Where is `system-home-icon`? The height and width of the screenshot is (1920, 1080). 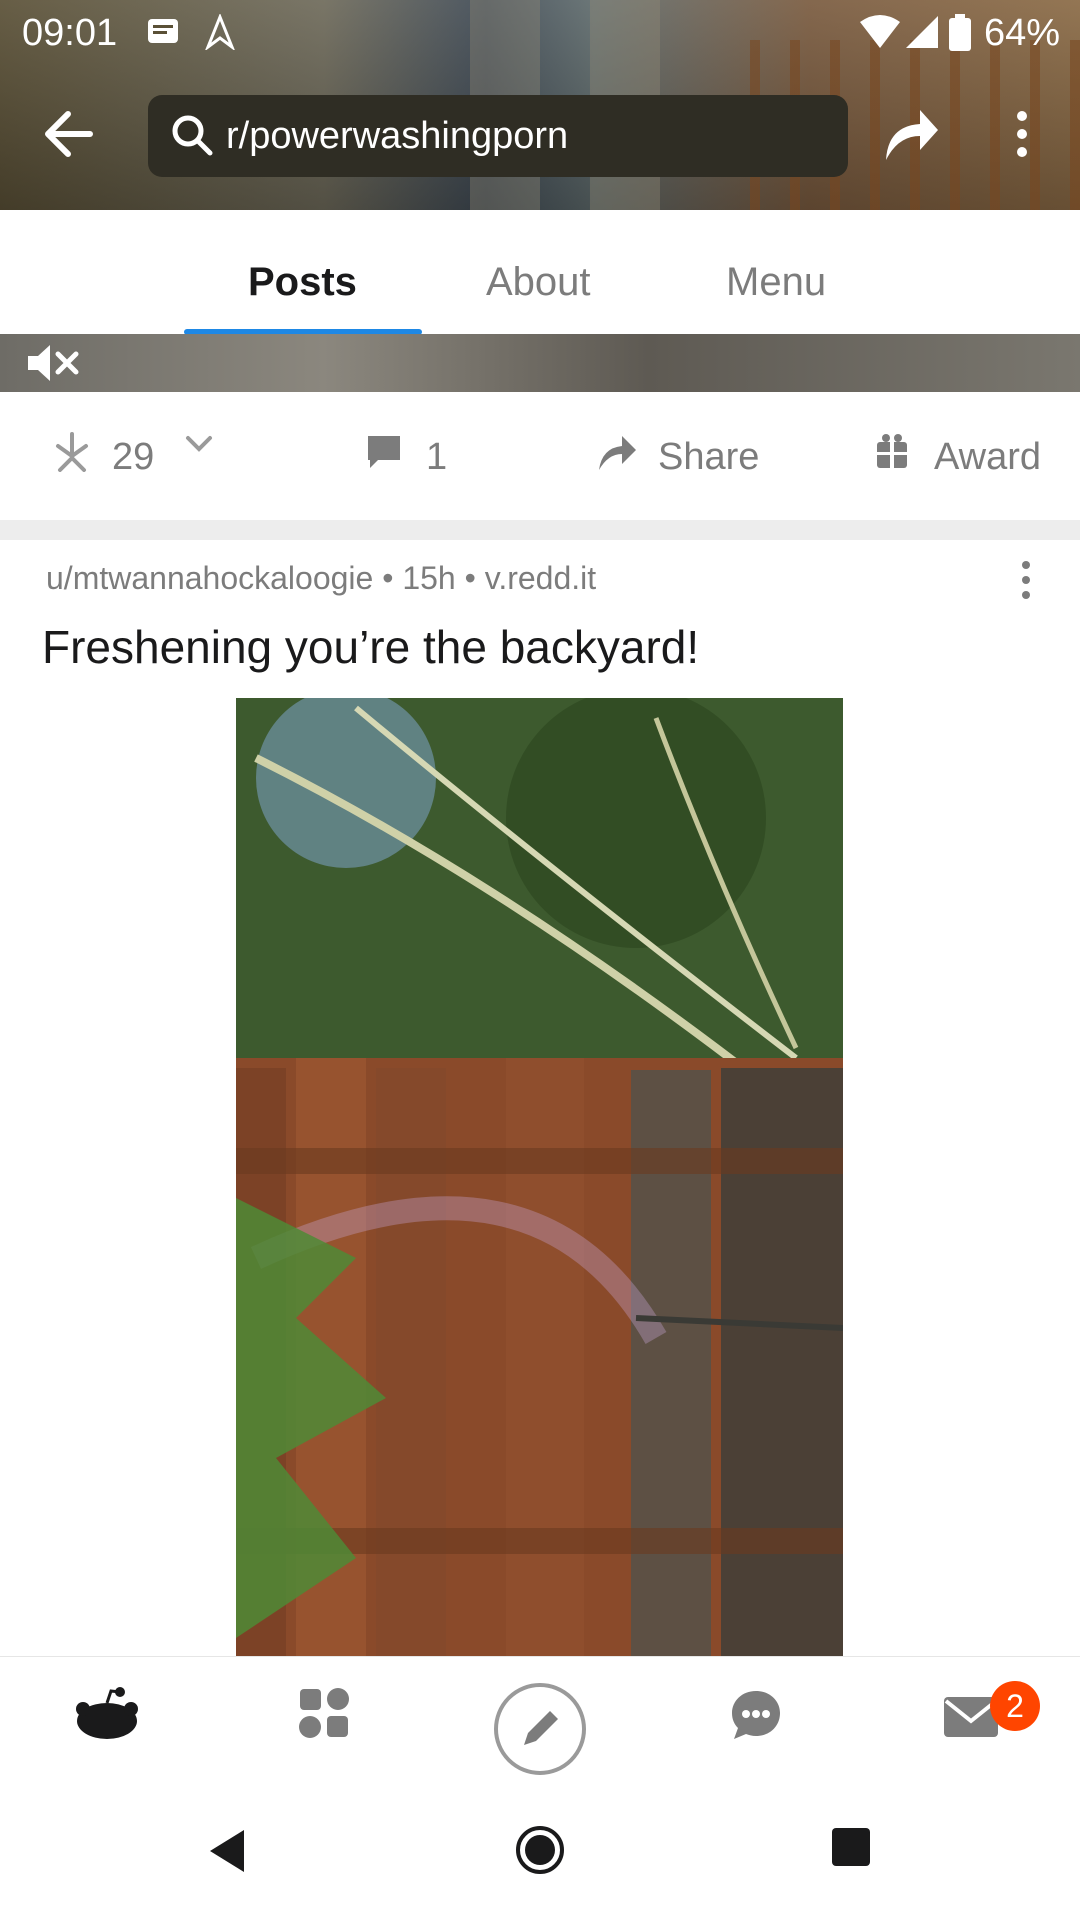 system-home-icon is located at coordinates (540, 1852).